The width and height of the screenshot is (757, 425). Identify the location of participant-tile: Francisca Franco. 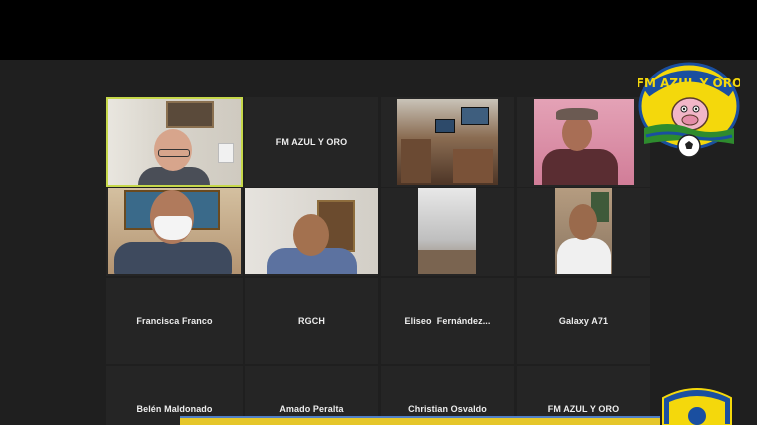
(174, 321).